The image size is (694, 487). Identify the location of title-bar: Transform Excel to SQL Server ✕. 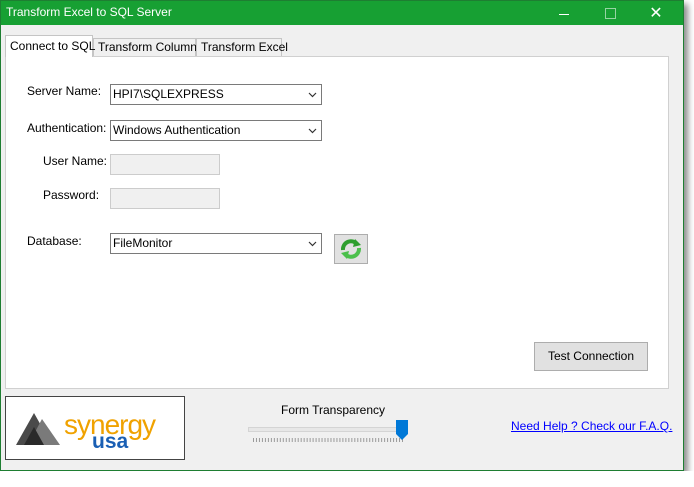
(342, 13).